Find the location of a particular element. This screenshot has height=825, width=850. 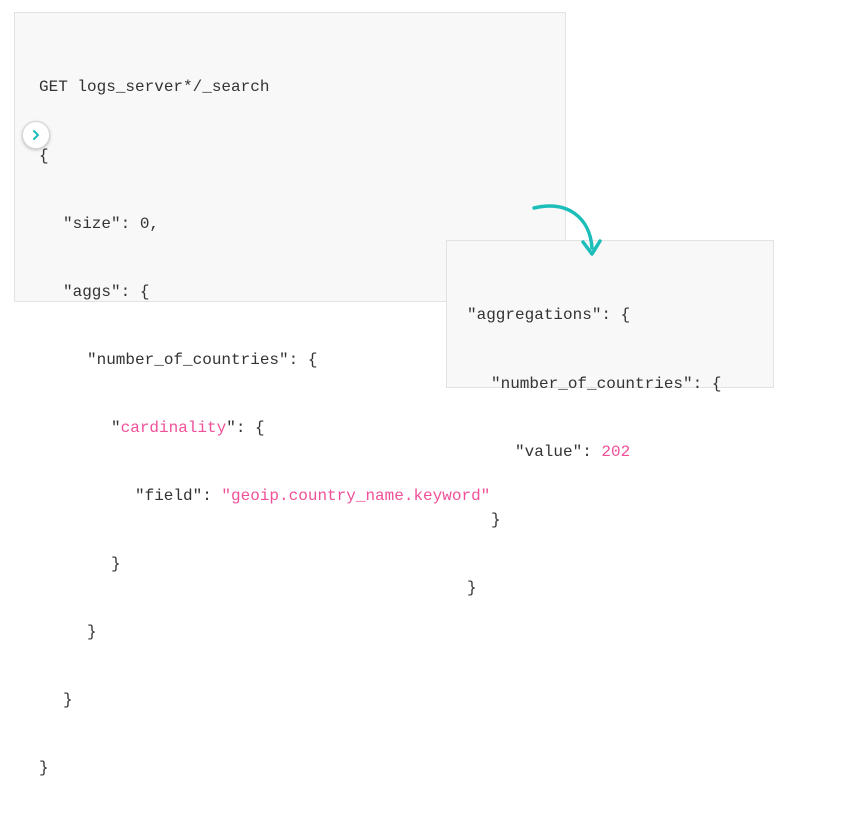

close-brace-aggs: } is located at coordinates (68, 700).